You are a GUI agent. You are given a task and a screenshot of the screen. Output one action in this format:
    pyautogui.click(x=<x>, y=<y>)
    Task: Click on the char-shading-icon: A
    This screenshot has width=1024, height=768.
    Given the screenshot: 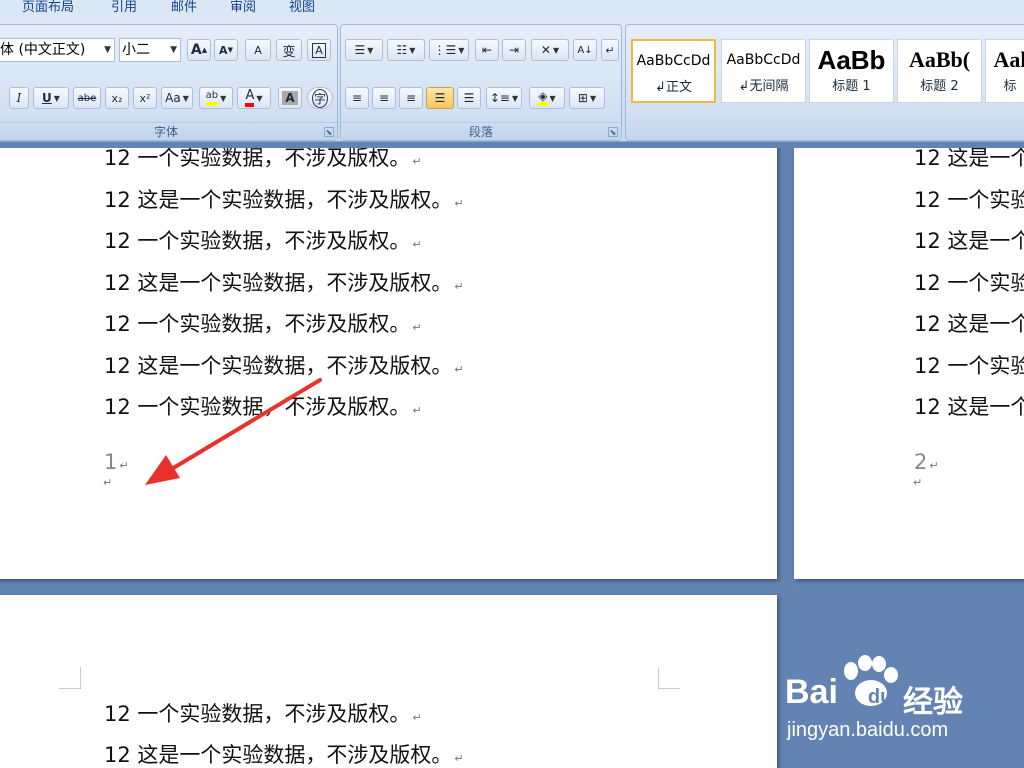 What is the action you would take?
    pyautogui.click(x=290, y=98)
    